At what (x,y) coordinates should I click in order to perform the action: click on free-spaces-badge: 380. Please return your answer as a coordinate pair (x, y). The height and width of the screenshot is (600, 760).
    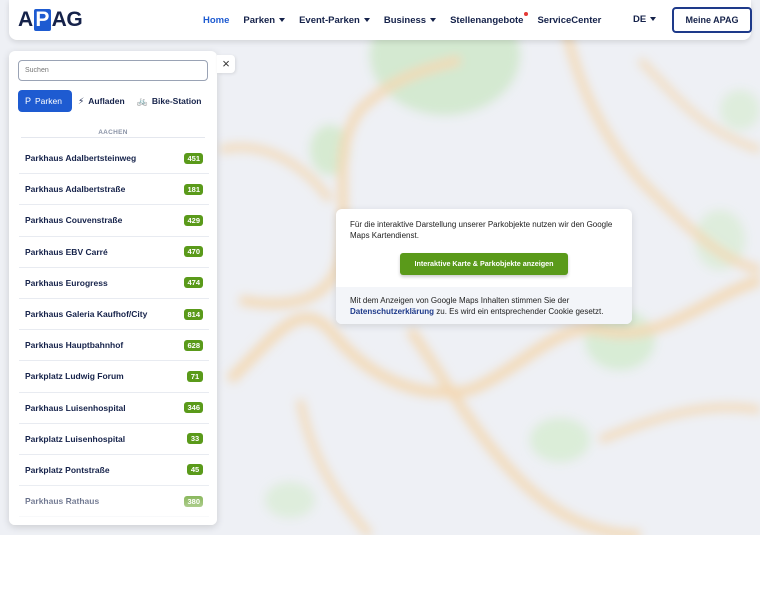
    Looking at the image, I should click on (193, 501).